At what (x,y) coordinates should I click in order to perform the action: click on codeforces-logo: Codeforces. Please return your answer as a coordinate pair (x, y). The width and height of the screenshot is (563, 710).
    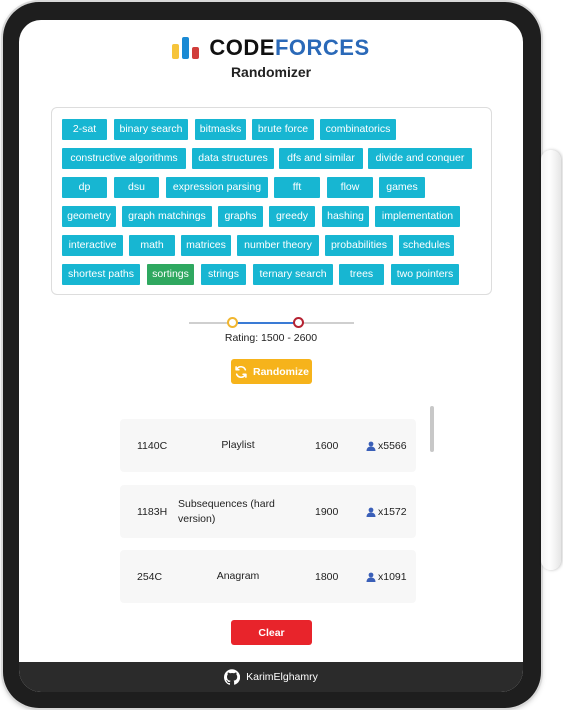
    Looking at the image, I should click on (271, 48).